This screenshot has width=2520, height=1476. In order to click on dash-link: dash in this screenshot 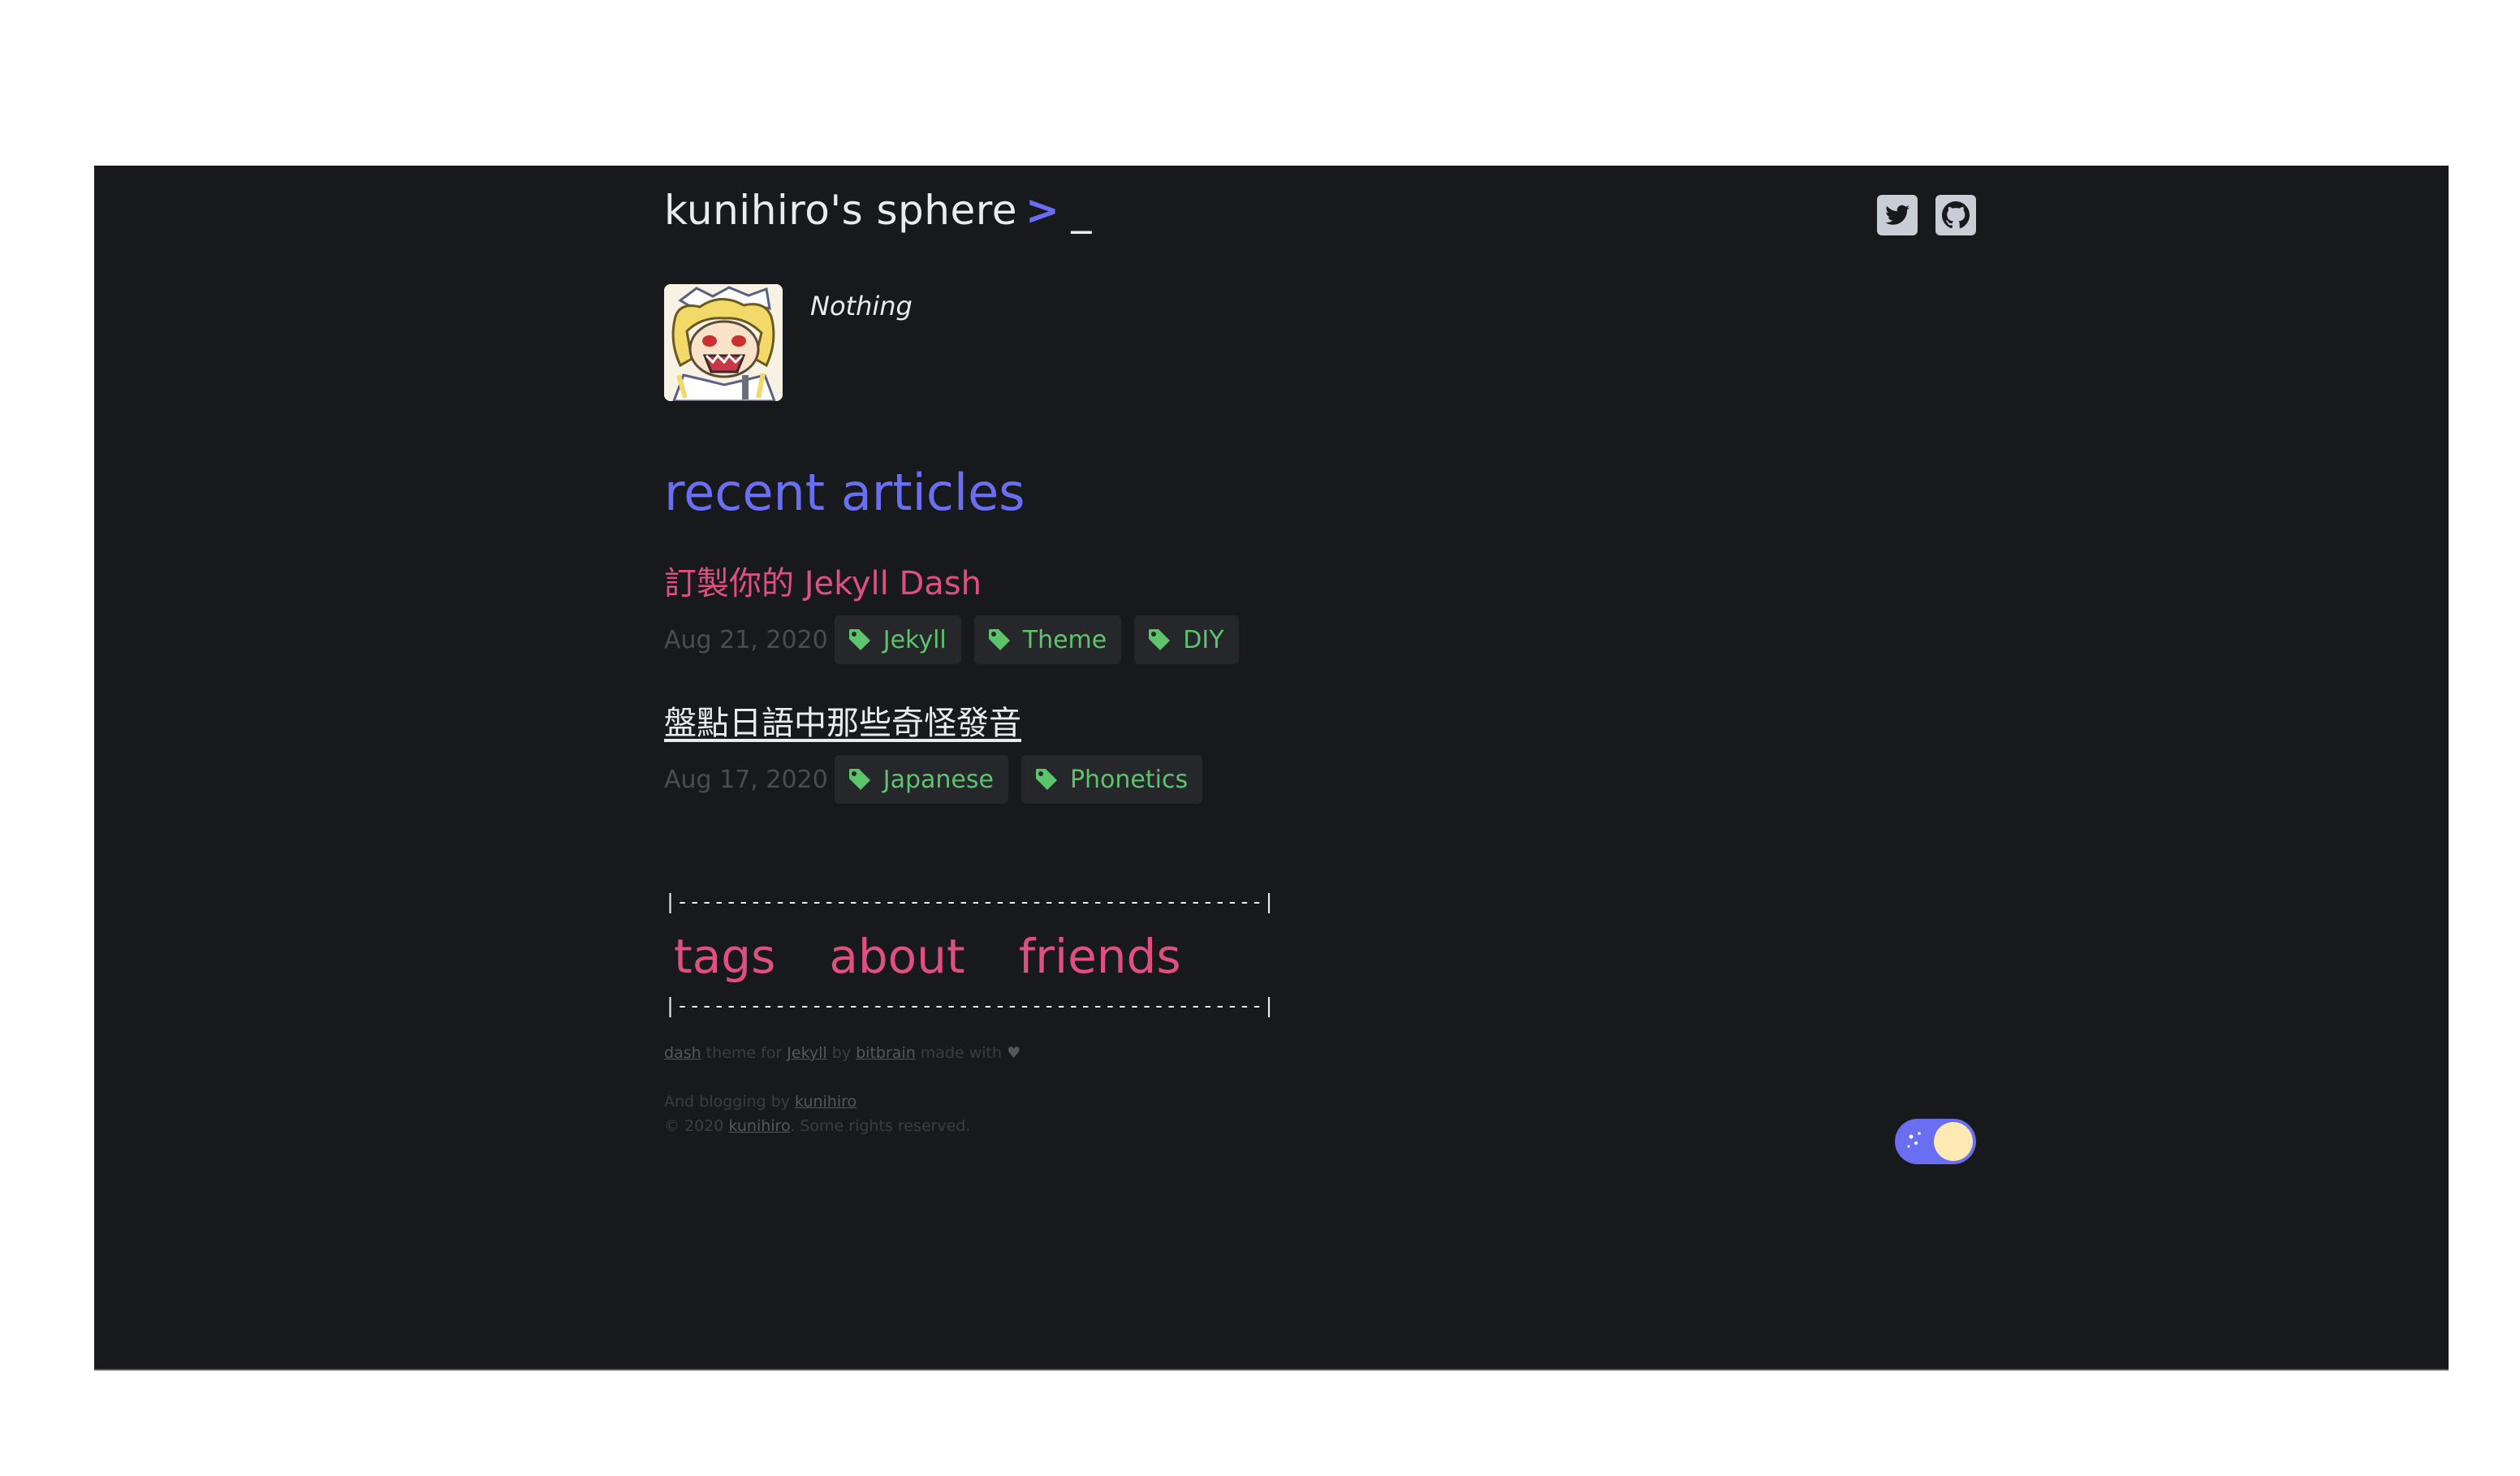, I will do `click(683, 1053)`.